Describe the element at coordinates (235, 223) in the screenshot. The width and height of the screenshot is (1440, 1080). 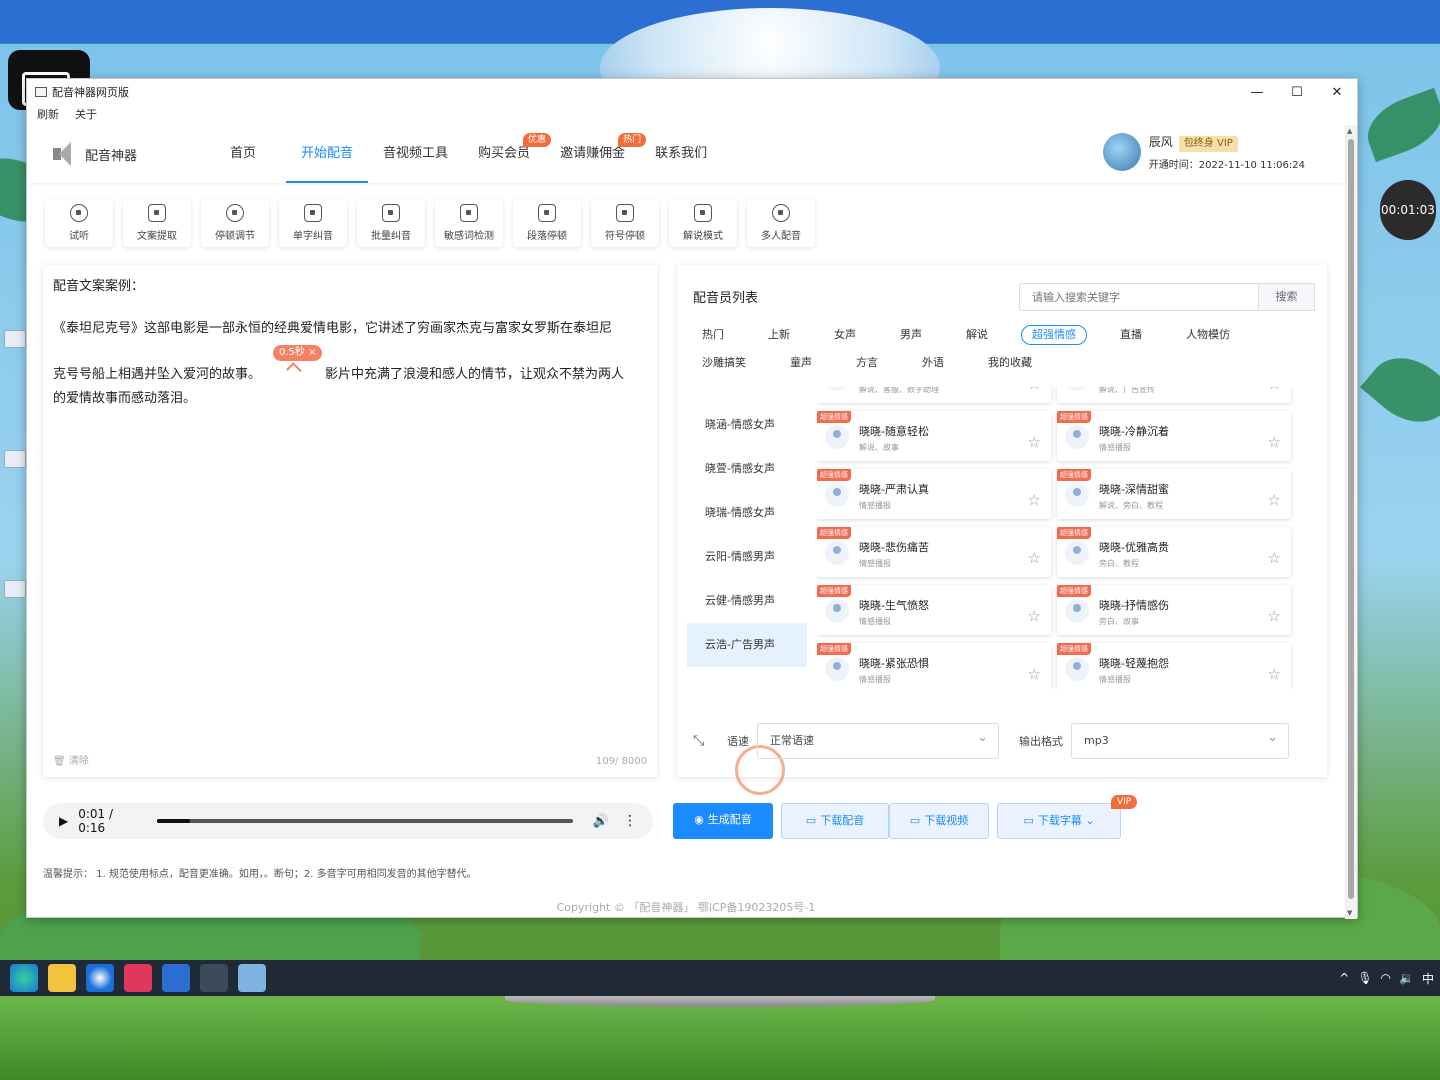
I see `tool-pause-adjust: 停顿调节` at that location.